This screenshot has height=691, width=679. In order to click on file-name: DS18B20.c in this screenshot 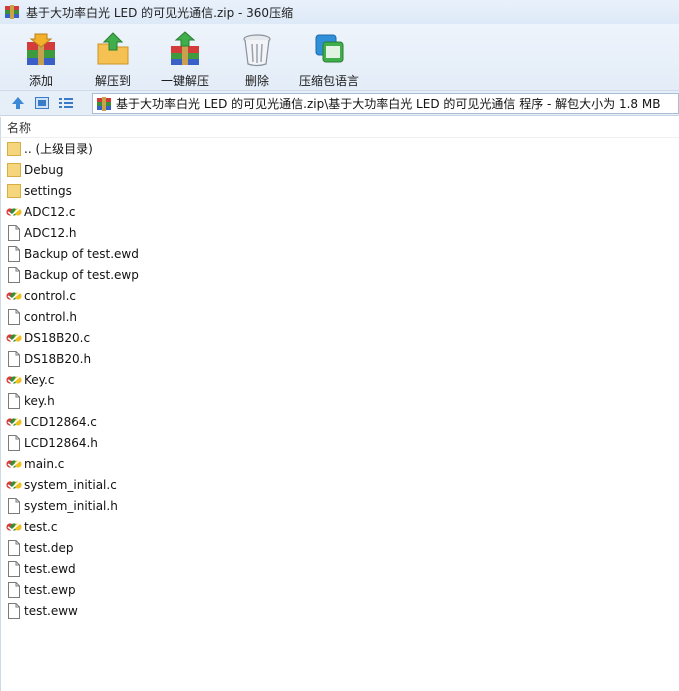, I will do `click(57, 337)`.